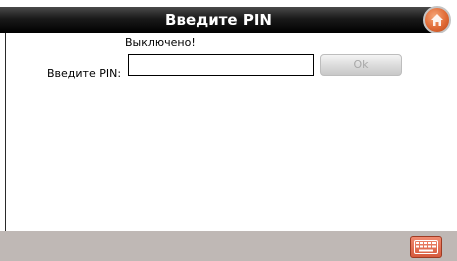  Describe the element at coordinates (218, 20) in the screenshot. I see `window-title: Введите PIN` at that location.